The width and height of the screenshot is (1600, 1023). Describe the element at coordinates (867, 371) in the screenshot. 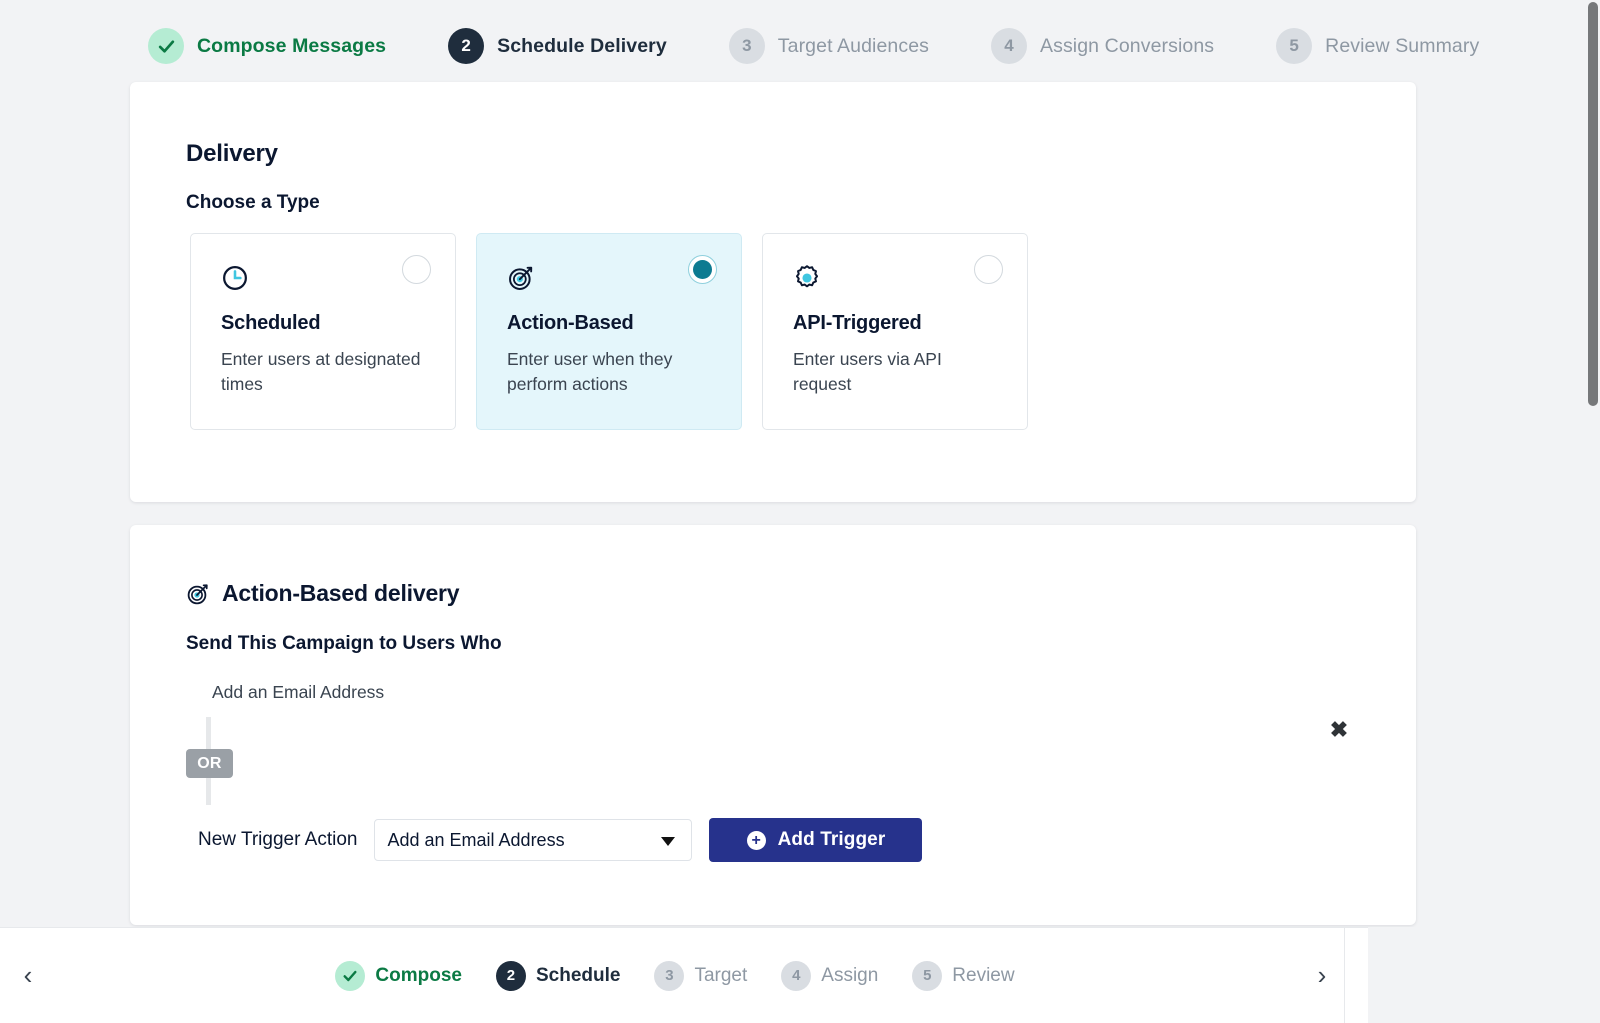

I see `delivery-type-desc-api-triggered: Enter users via API request` at that location.